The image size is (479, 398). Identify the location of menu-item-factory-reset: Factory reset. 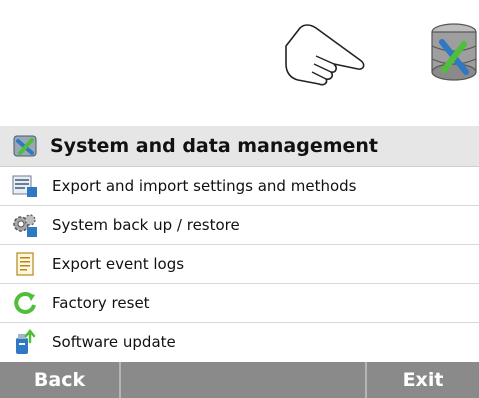
(239, 303).